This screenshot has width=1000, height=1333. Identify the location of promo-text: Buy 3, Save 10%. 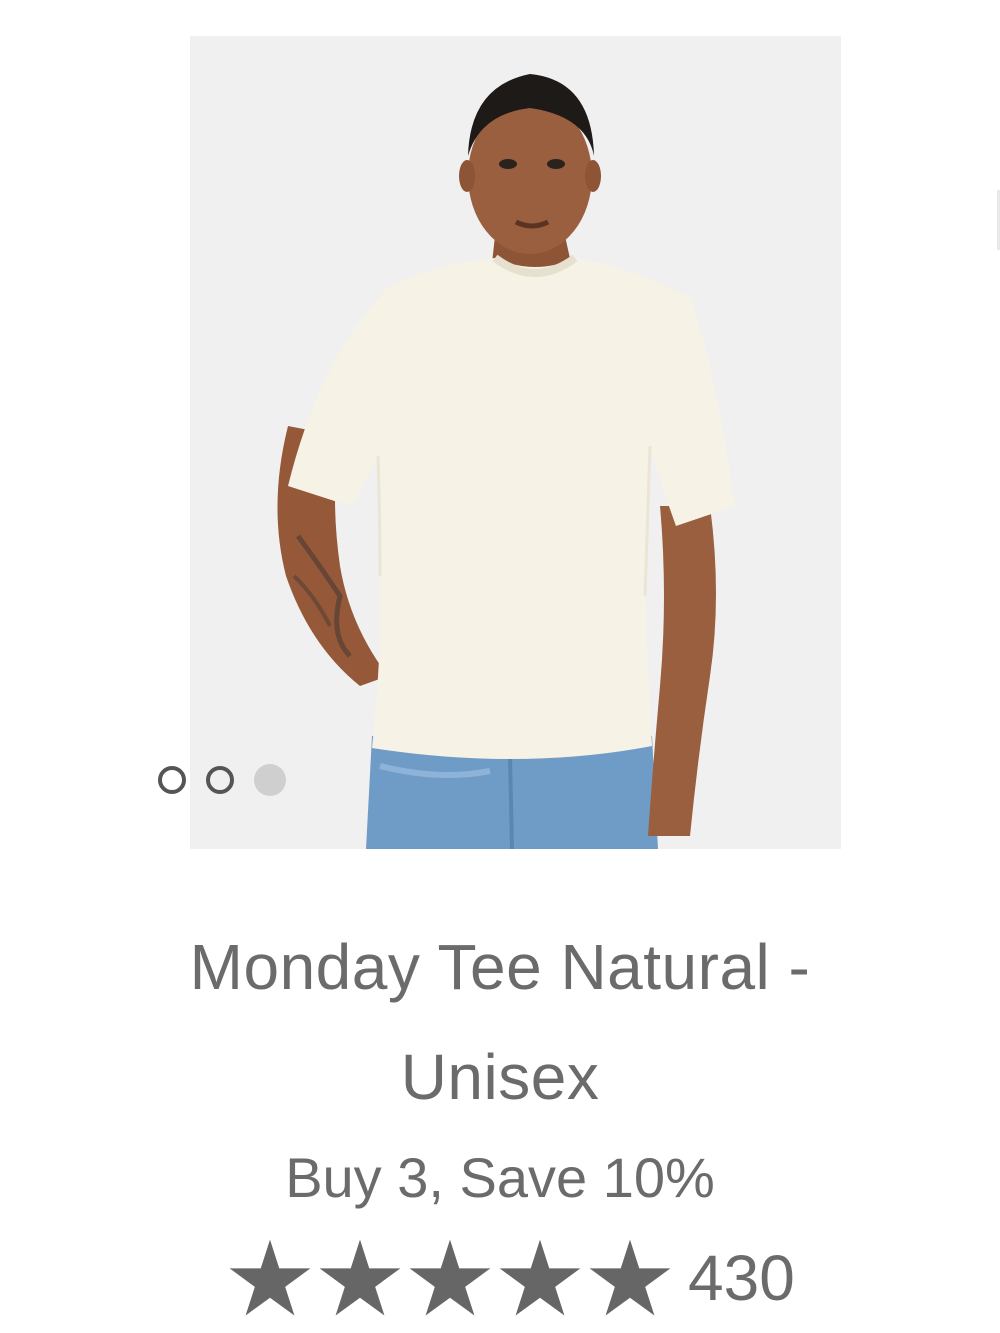
(500, 1177).